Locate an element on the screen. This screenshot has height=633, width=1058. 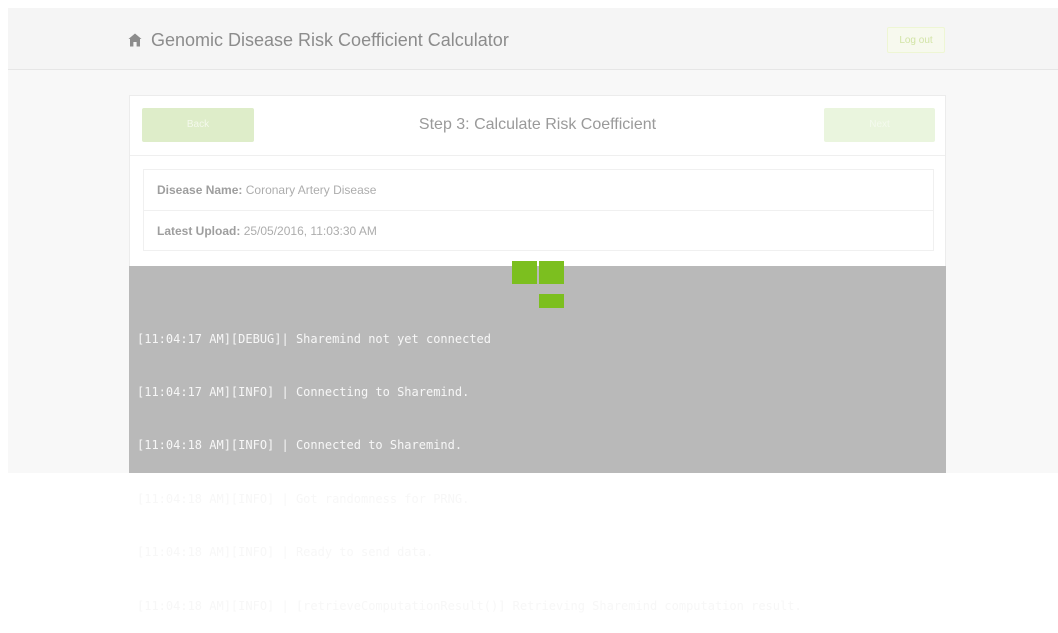
latest-upload-value: 25/05/2016, 11:03:30 AM is located at coordinates (310, 231).